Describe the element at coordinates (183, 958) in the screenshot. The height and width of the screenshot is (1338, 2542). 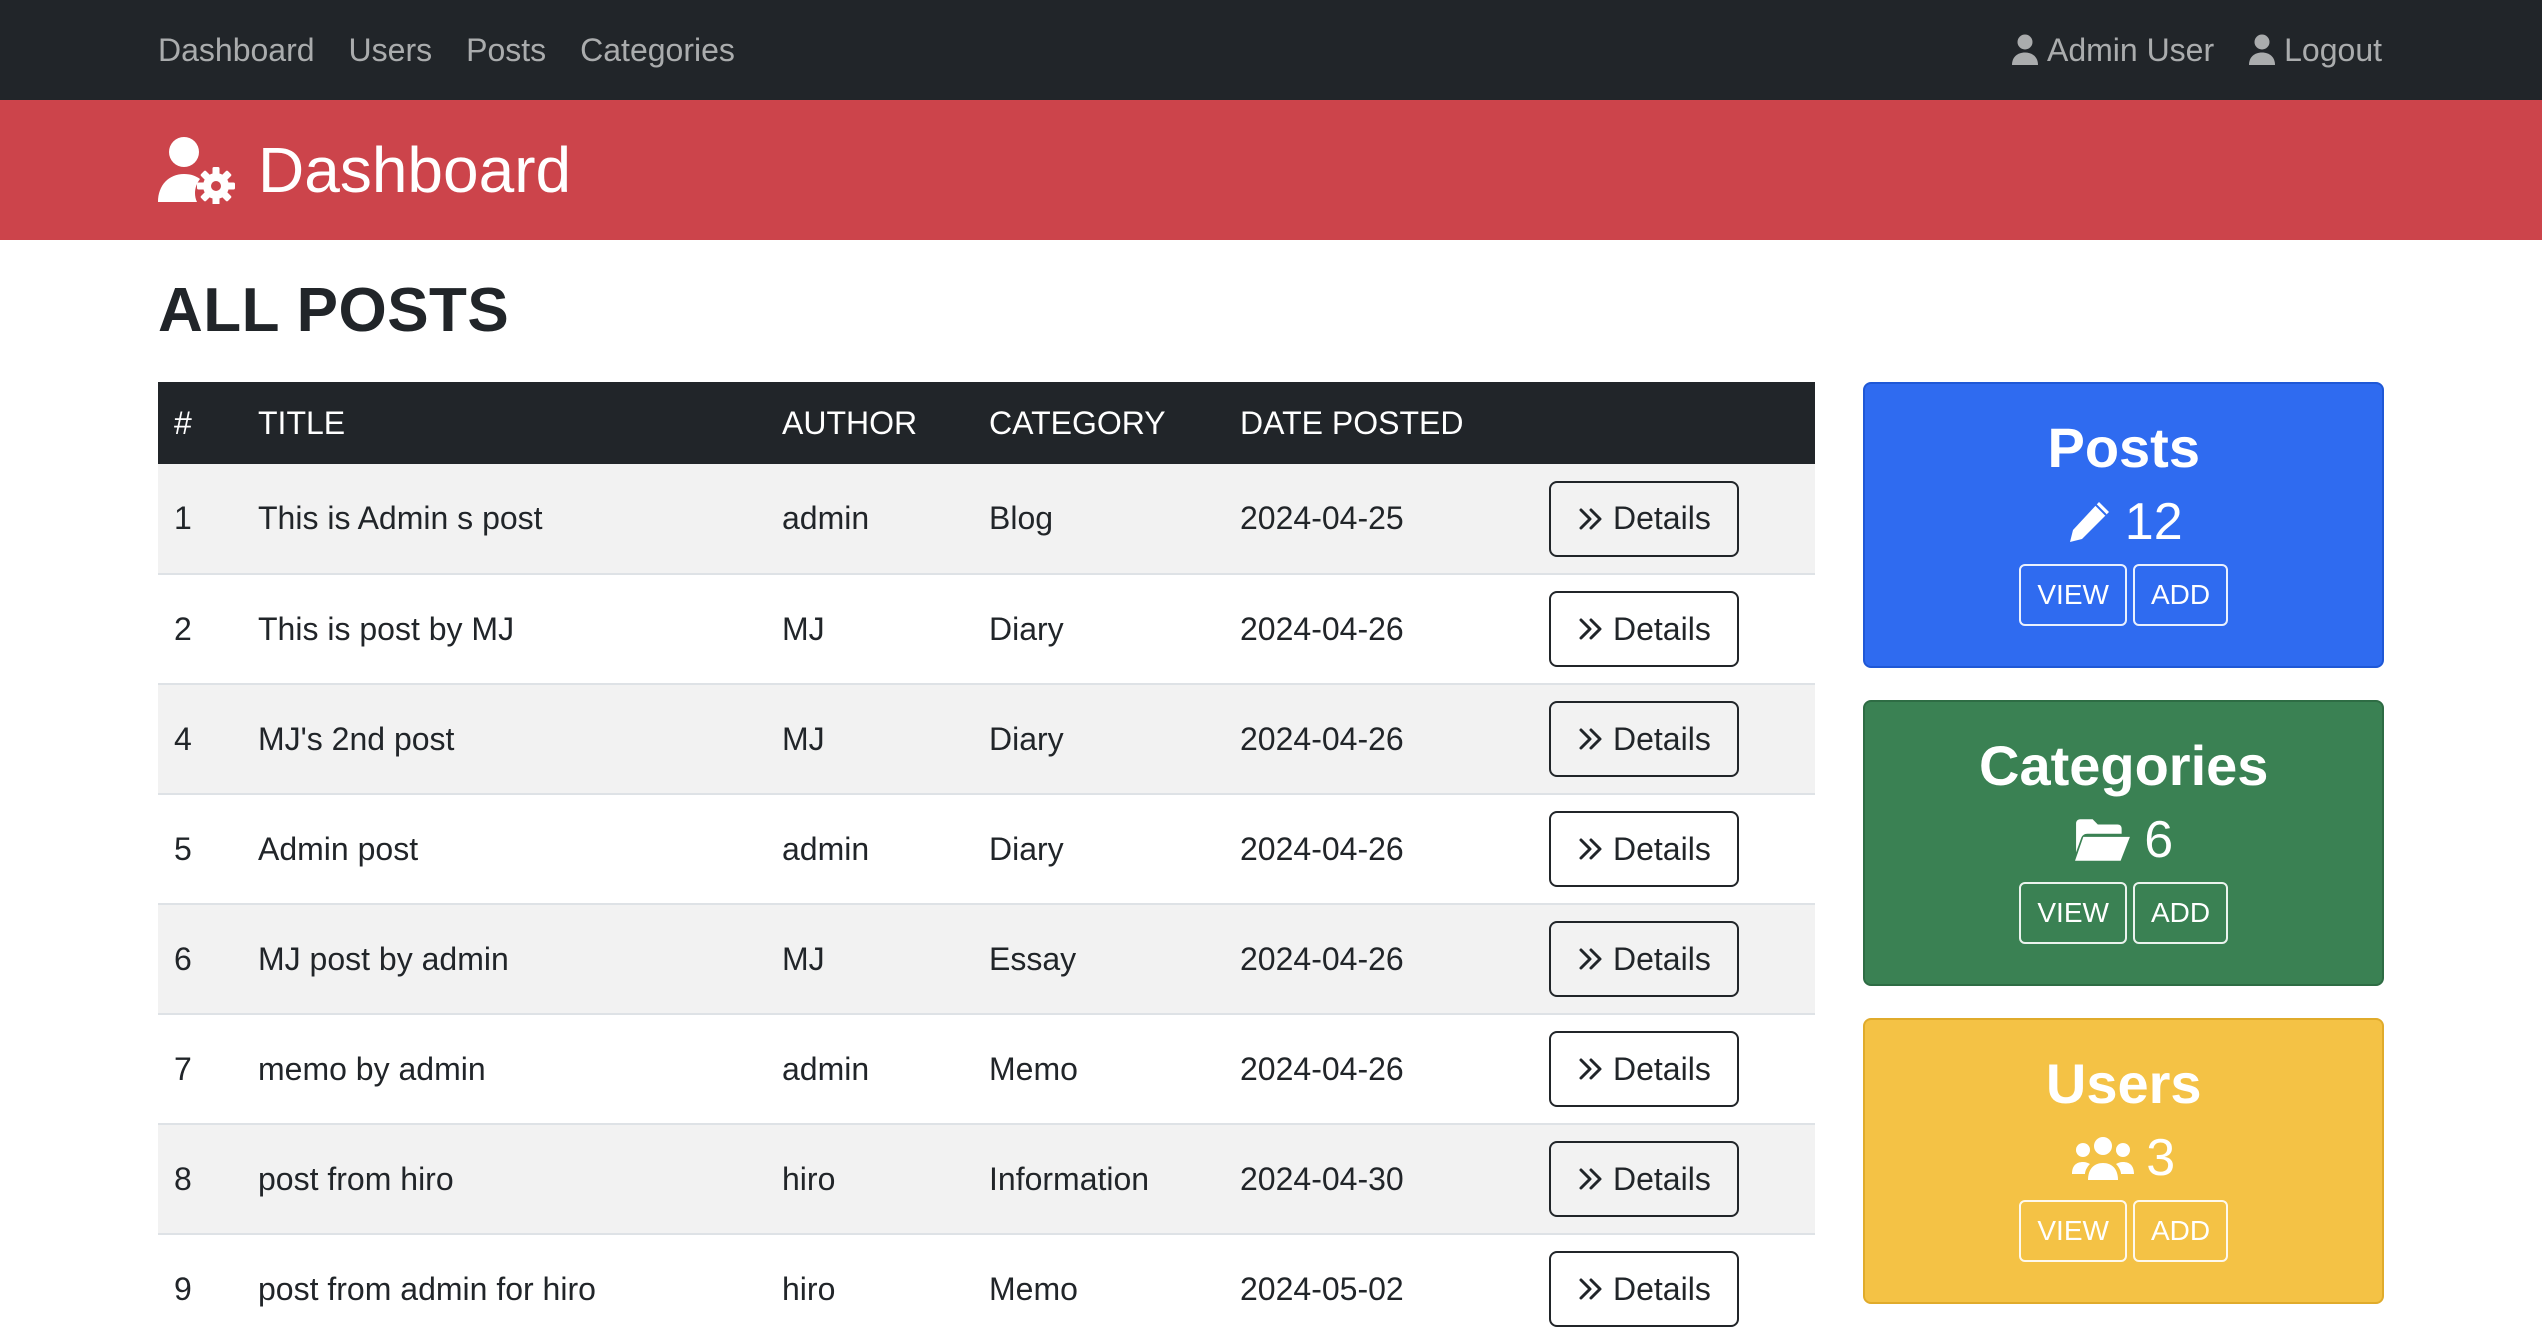
I see `cell-number: 6` at that location.